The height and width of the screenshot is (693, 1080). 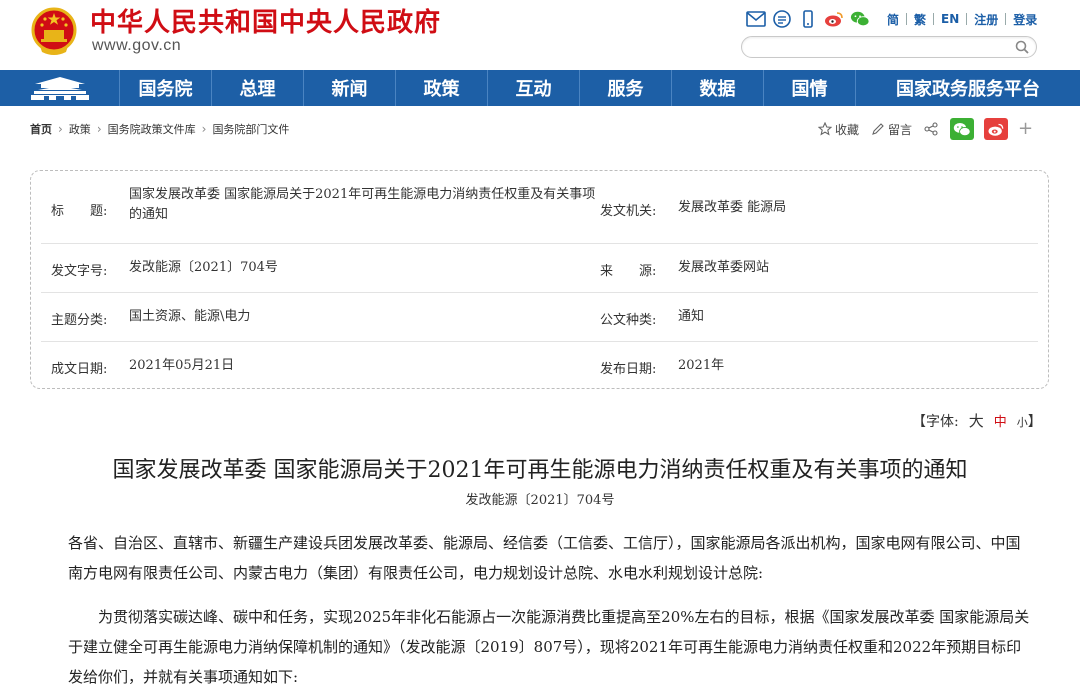 I want to click on info-row: 主题分类: 国土资源、能源\电力 公文种类: 通知, so click(x=539, y=317).